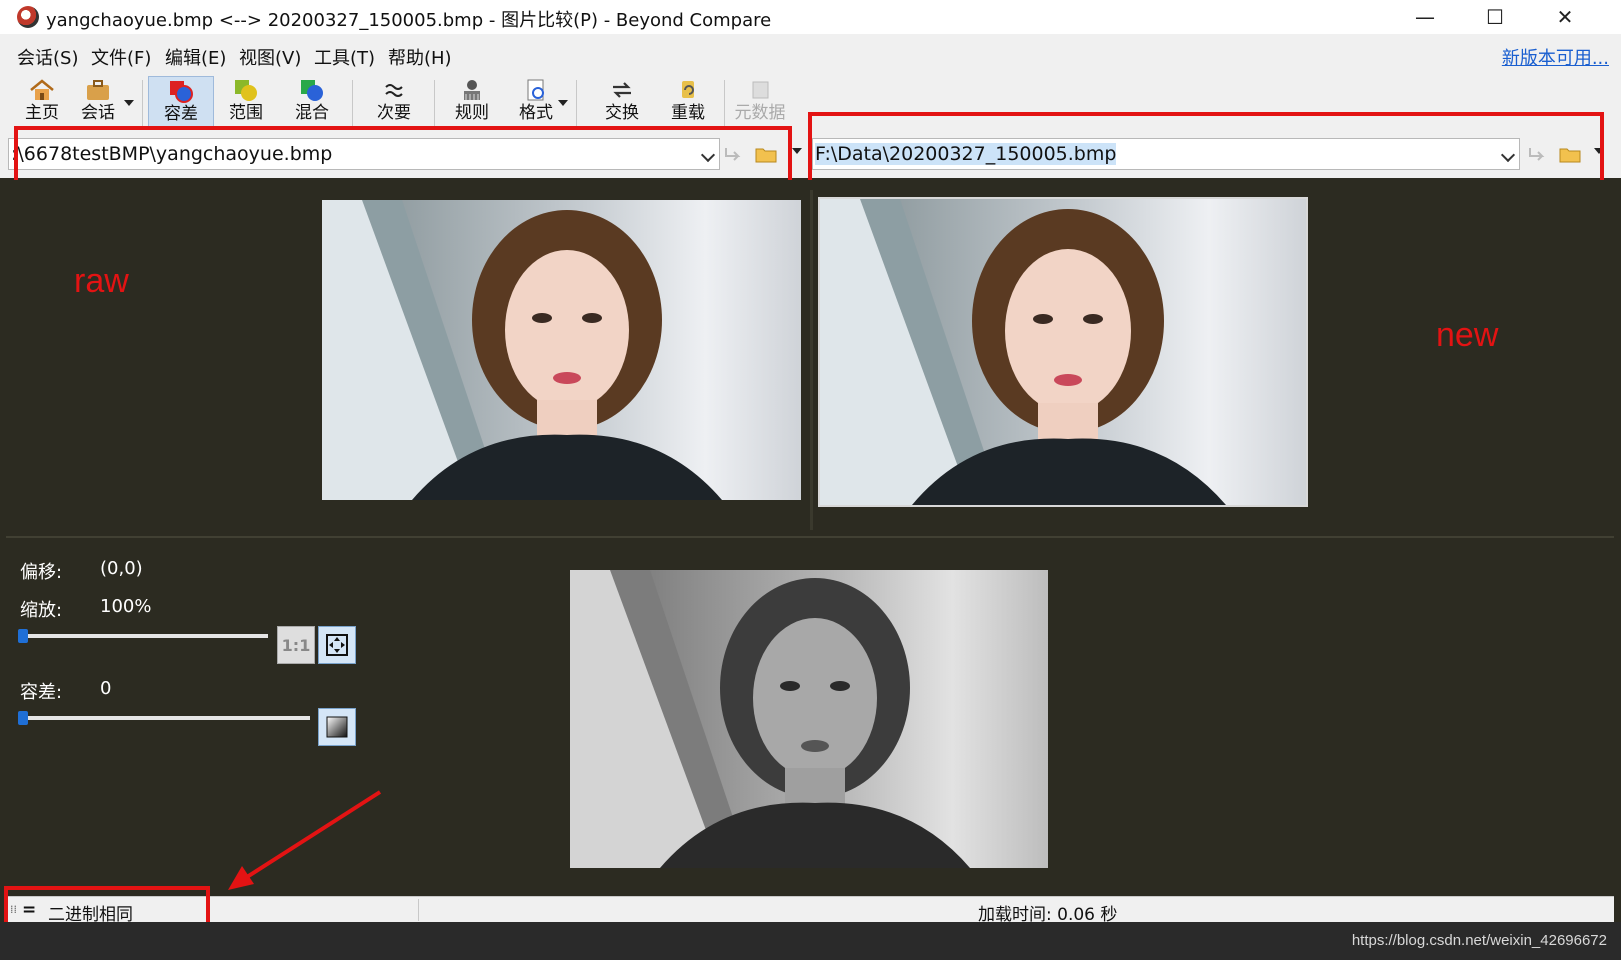  I want to click on blend-button: 混合, so click(312, 103).